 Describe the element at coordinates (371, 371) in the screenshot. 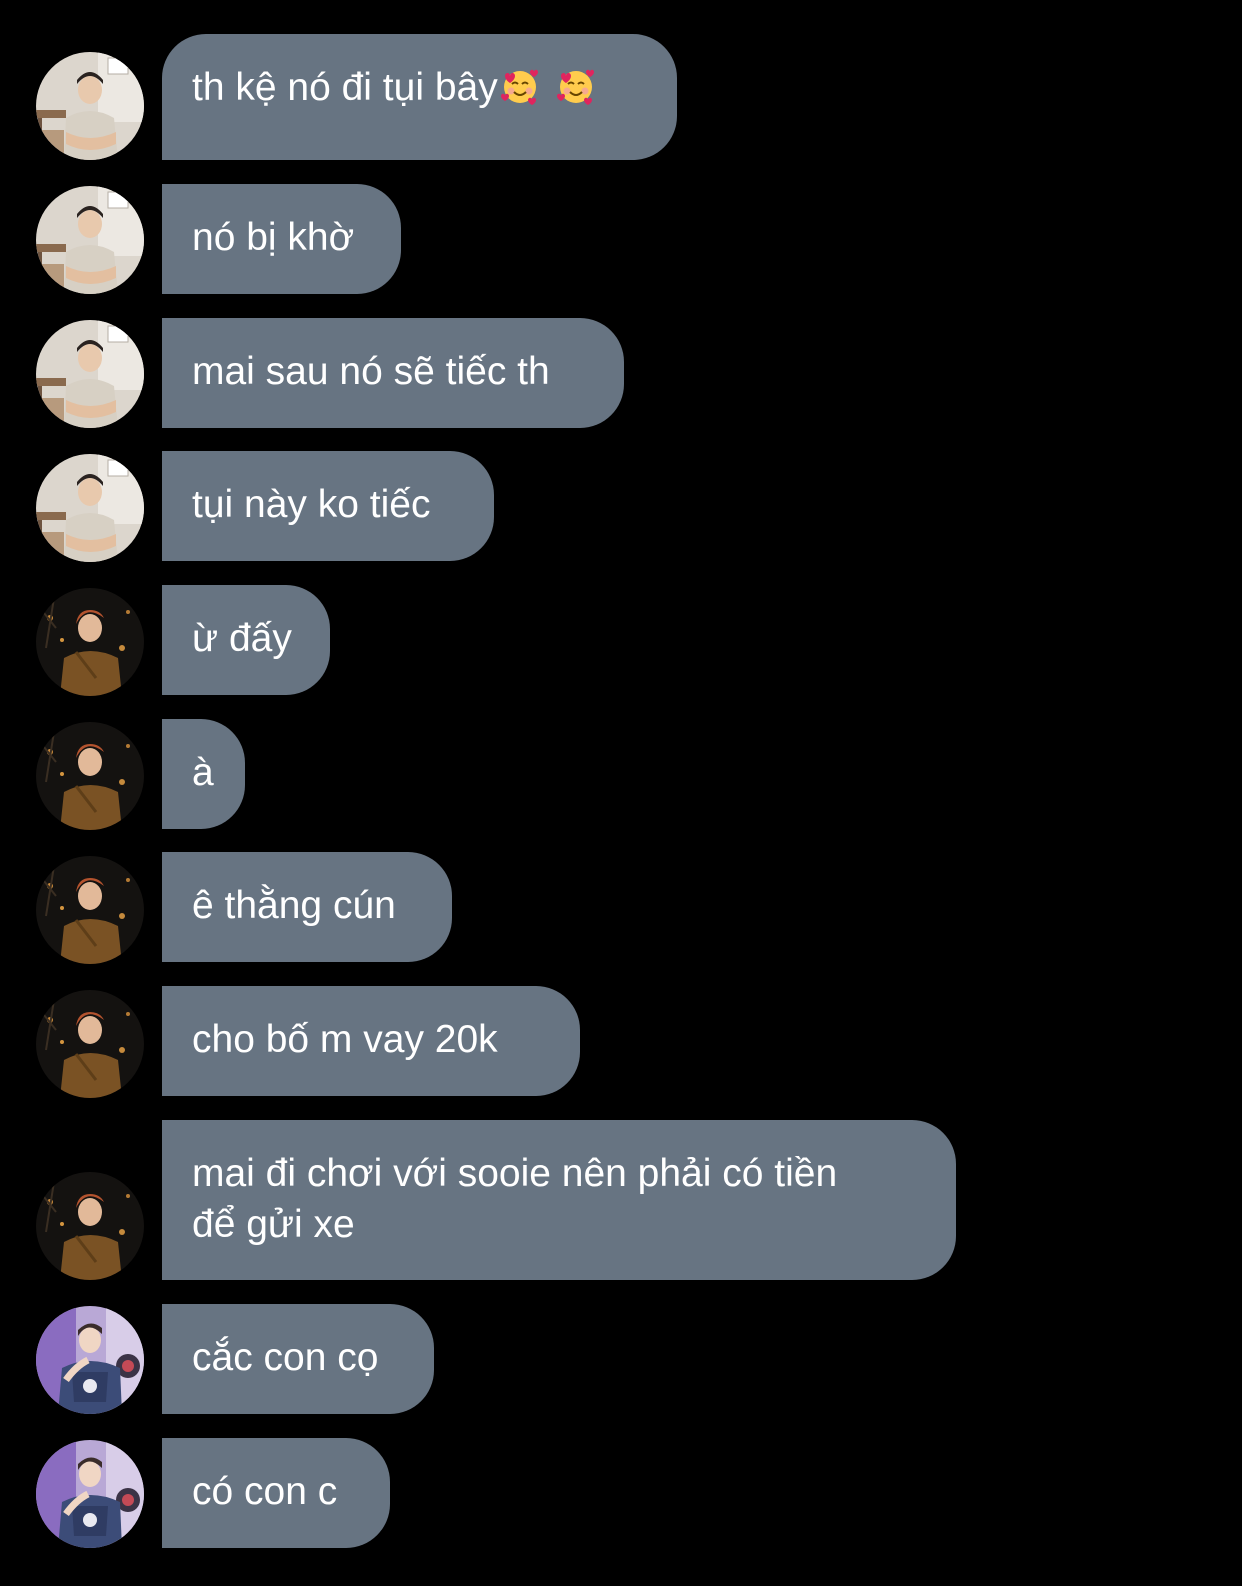

I see `message-text: mai sau nó sẽ tiếc th` at that location.